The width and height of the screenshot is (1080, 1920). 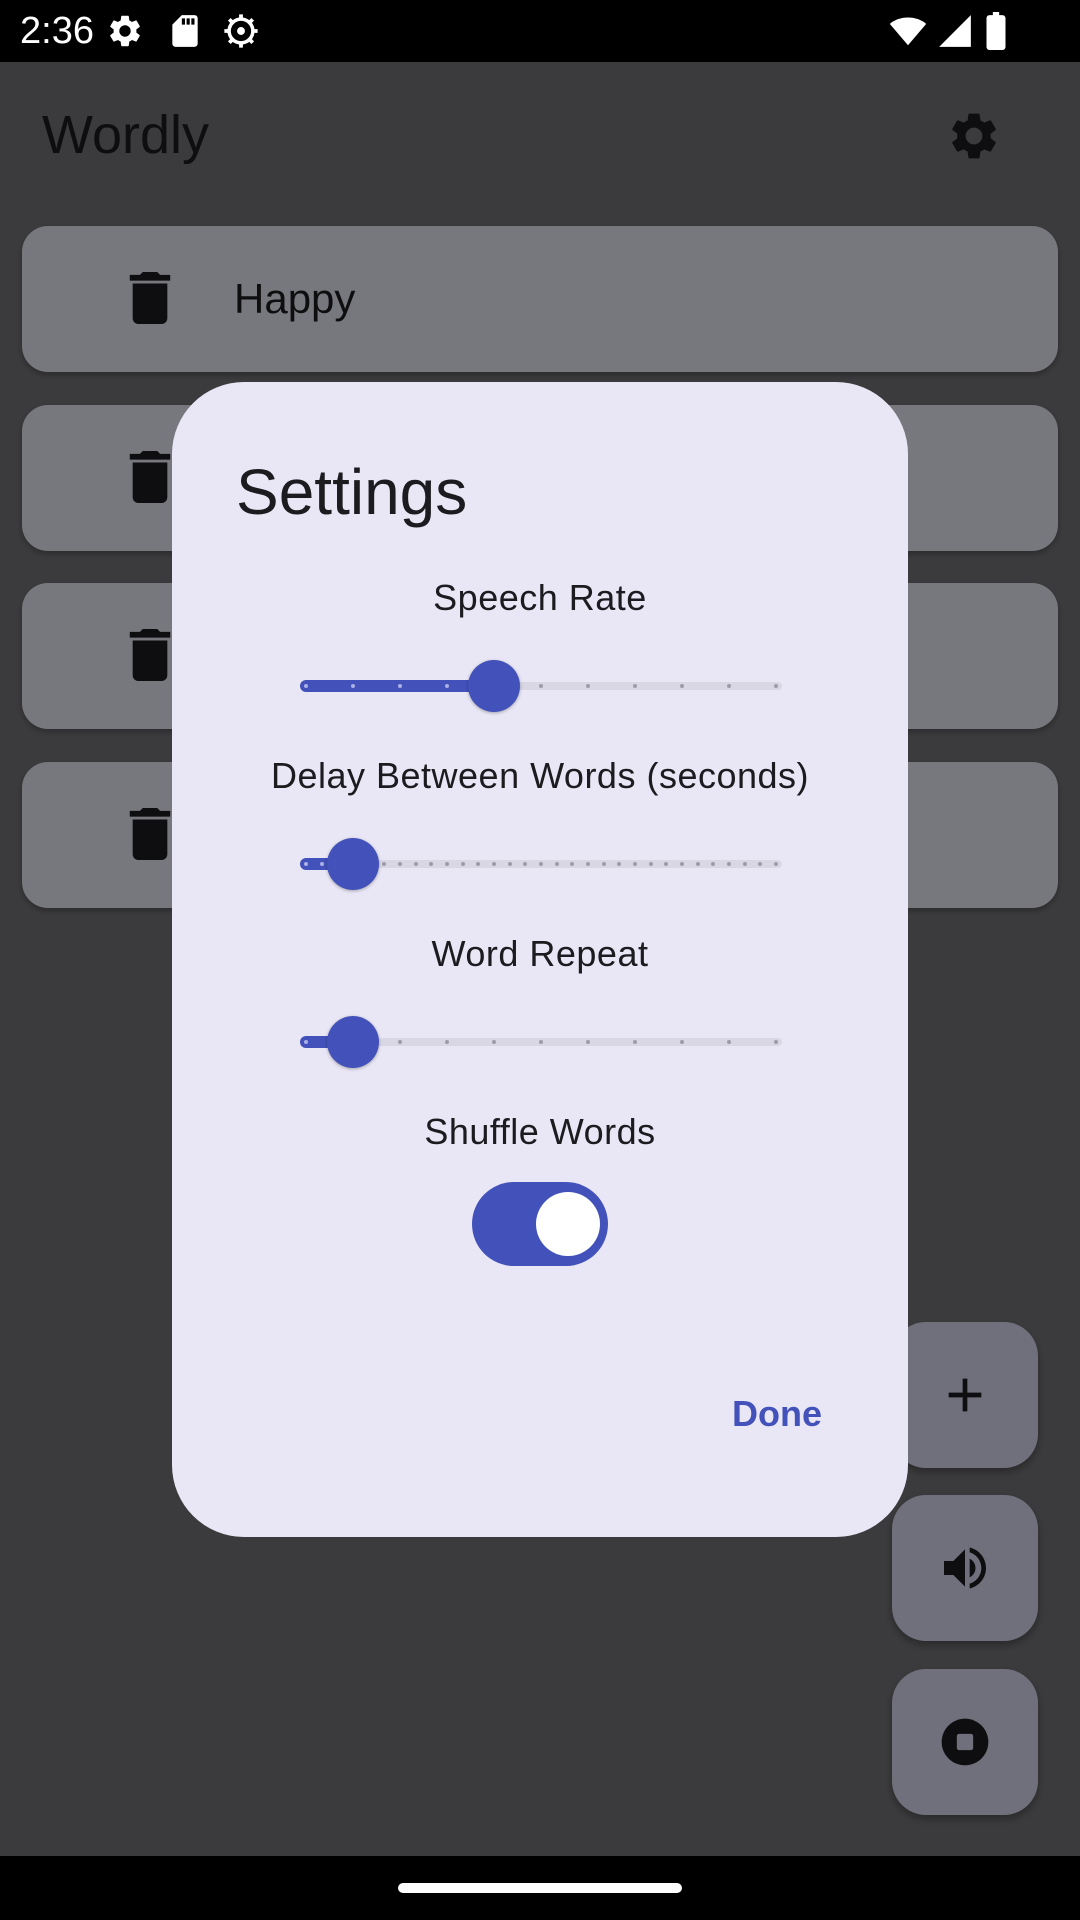 I want to click on word-repeat-label: Word Repeat, so click(x=540, y=953).